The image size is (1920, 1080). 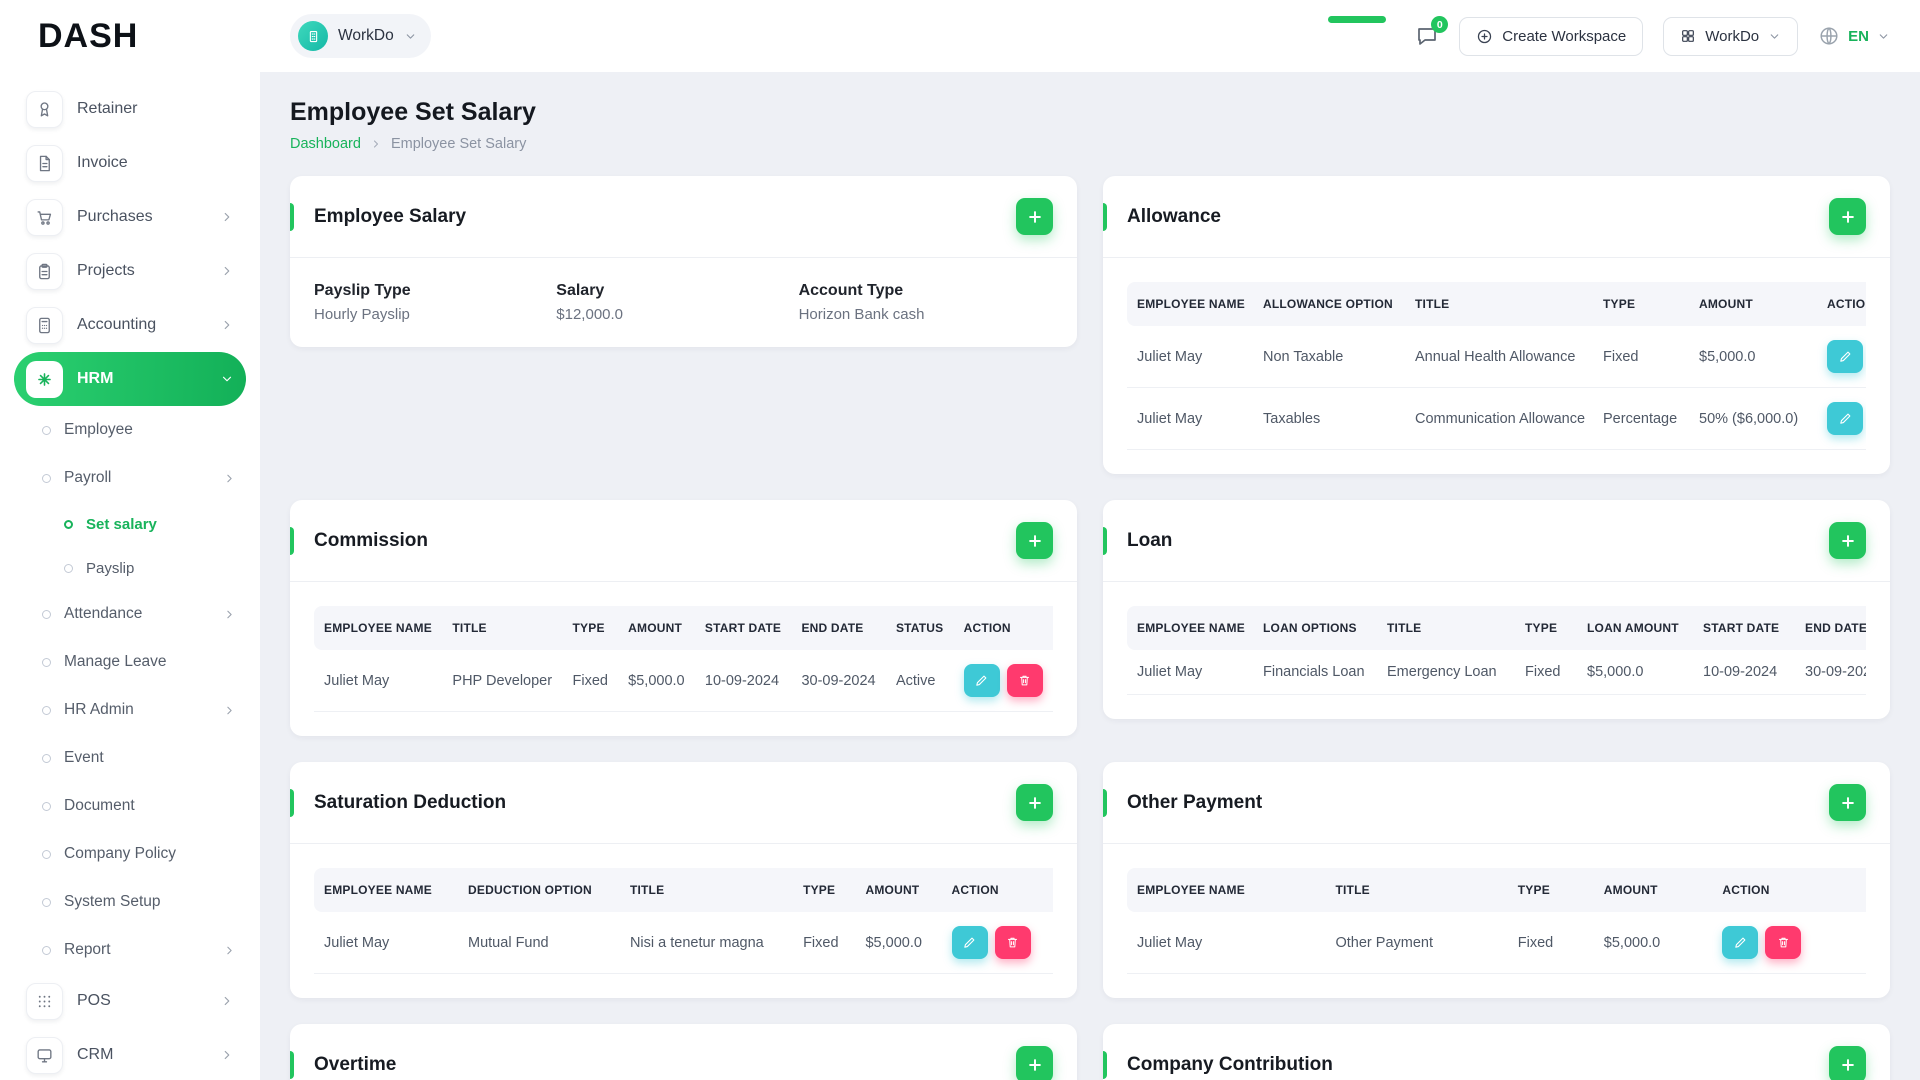 What do you see at coordinates (130, 1001) in the screenshot?
I see `sidebar-item-pos: POS` at bounding box center [130, 1001].